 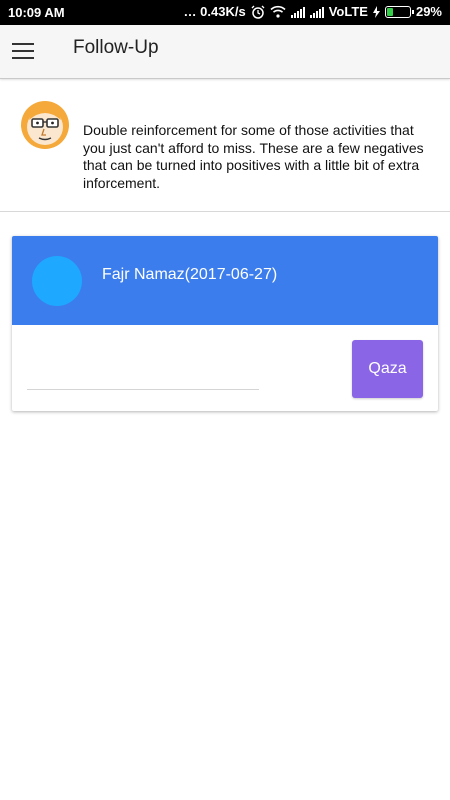 I want to click on card-avatar-circle, so click(x=57, y=281).